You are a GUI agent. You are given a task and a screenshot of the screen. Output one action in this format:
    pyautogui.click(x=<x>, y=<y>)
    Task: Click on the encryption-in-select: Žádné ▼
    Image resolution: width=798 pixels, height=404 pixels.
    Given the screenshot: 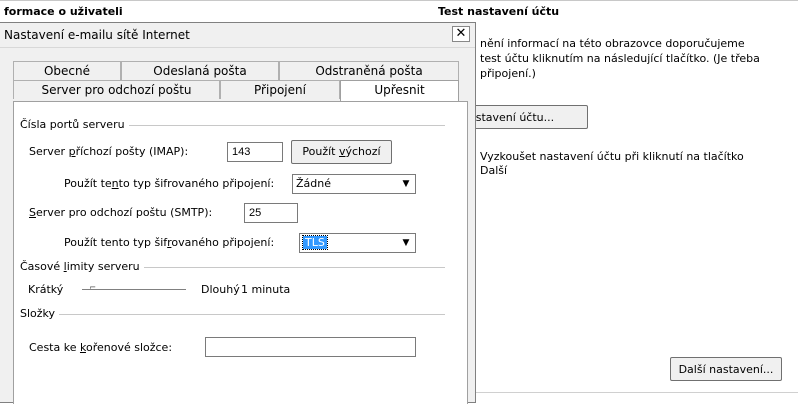 What is the action you would take?
    pyautogui.click(x=354, y=184)
    